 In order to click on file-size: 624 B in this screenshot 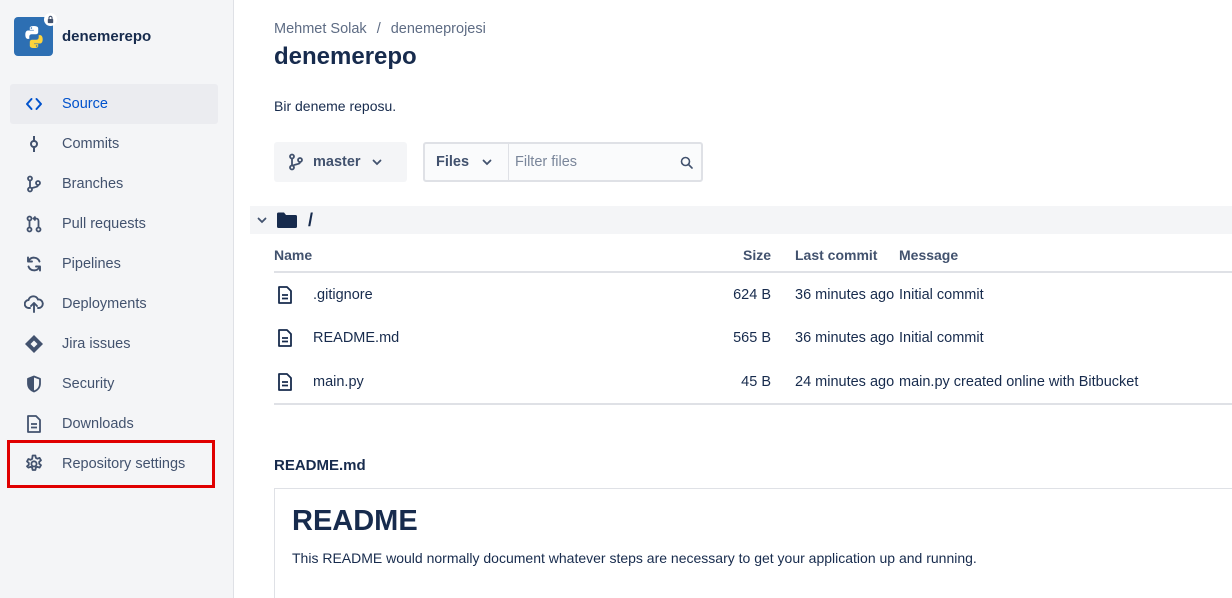, I will do `click(752, 294)`.